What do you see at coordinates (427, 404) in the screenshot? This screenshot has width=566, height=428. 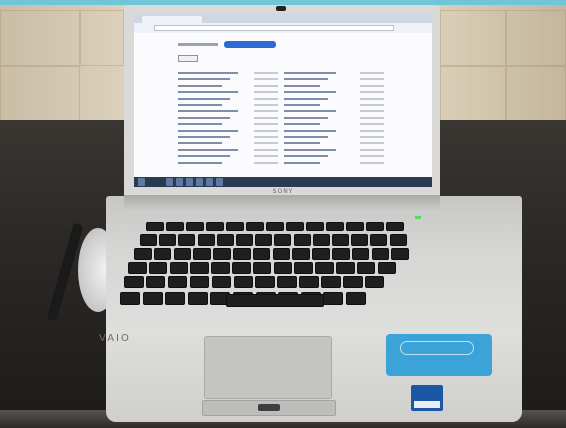 I see `intel-core-label` at bounding box center [427, 404].